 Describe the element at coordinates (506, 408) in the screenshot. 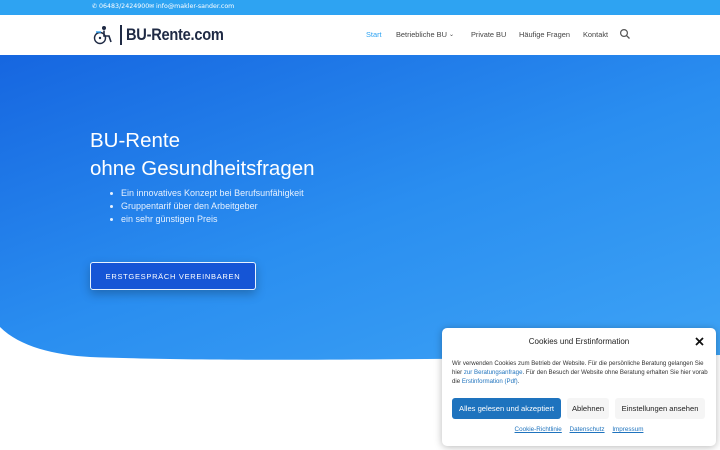

I see `accept-all-button: Alles gelesen und akzeptiert` at that location.